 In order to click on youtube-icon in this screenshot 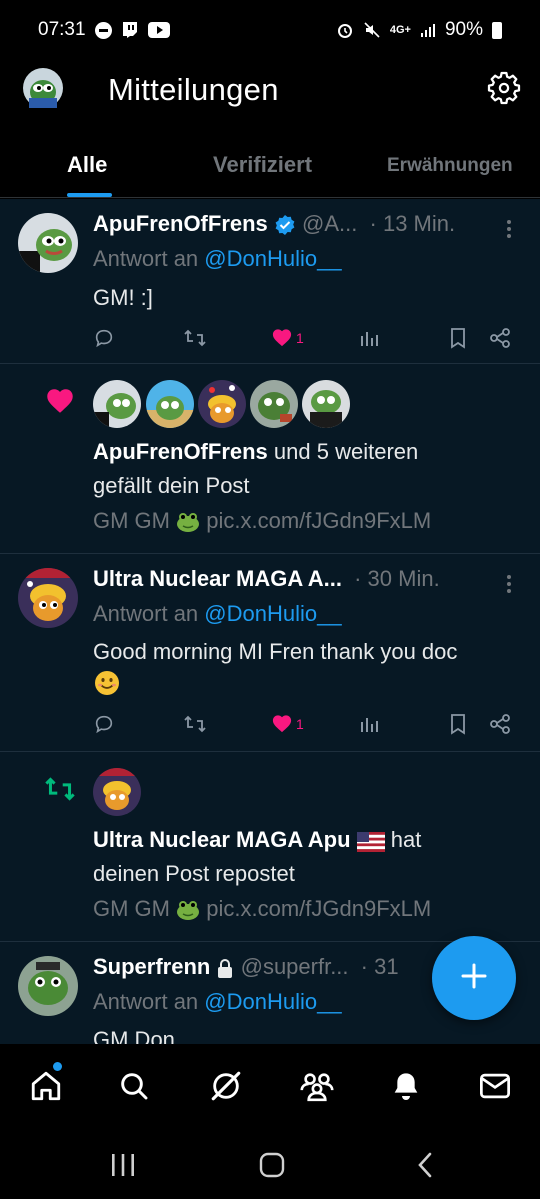, I will do `click(158, 30)`.